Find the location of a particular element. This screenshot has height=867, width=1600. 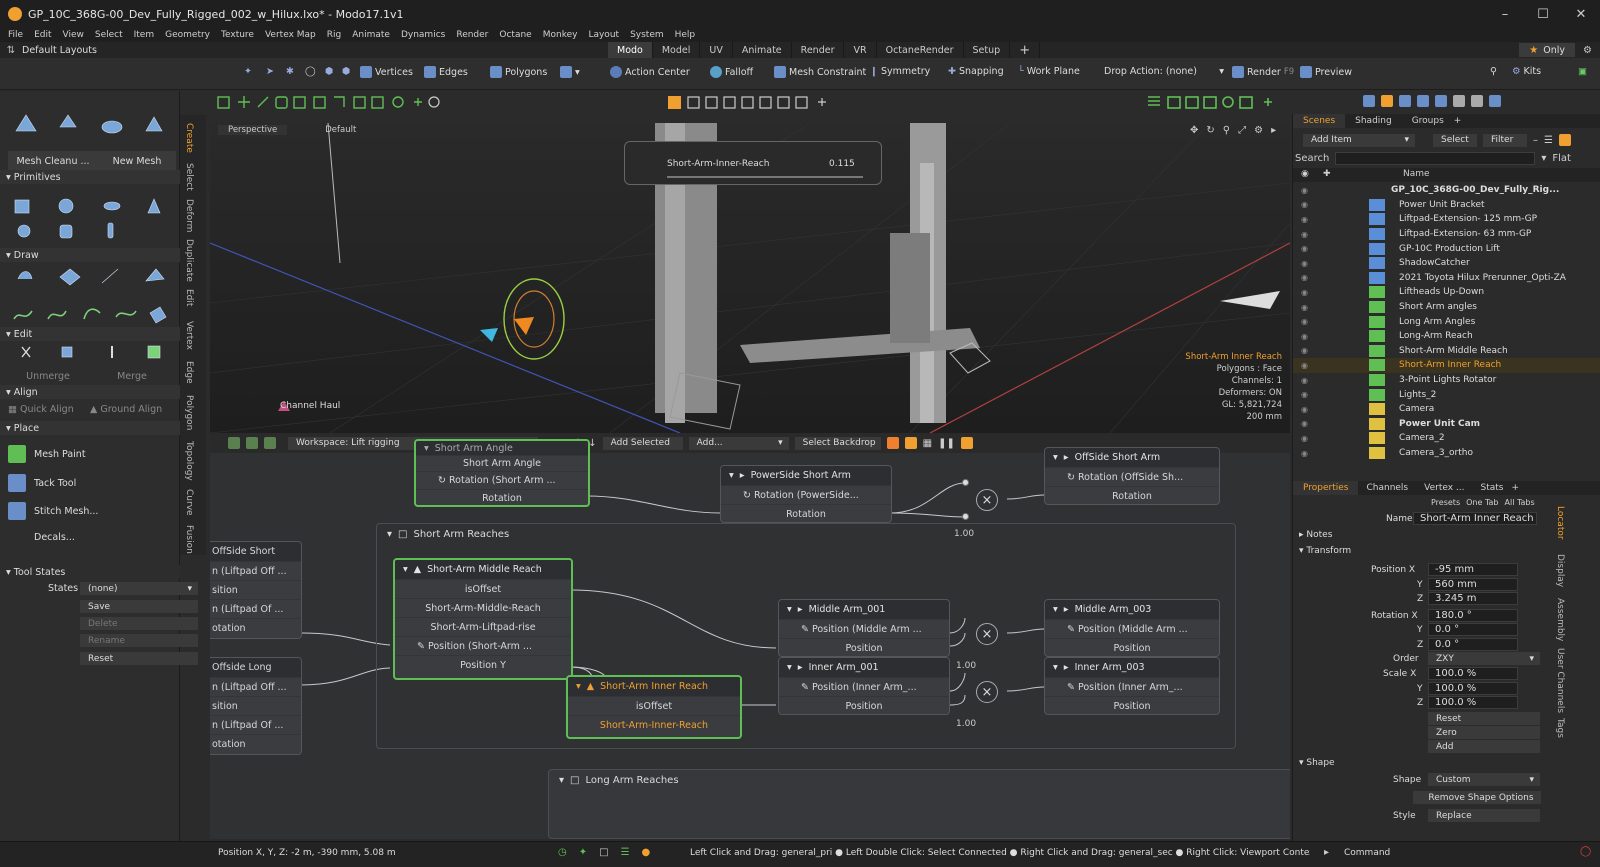

layouts-icon: ⇅ is located at coordinates (11, 50).